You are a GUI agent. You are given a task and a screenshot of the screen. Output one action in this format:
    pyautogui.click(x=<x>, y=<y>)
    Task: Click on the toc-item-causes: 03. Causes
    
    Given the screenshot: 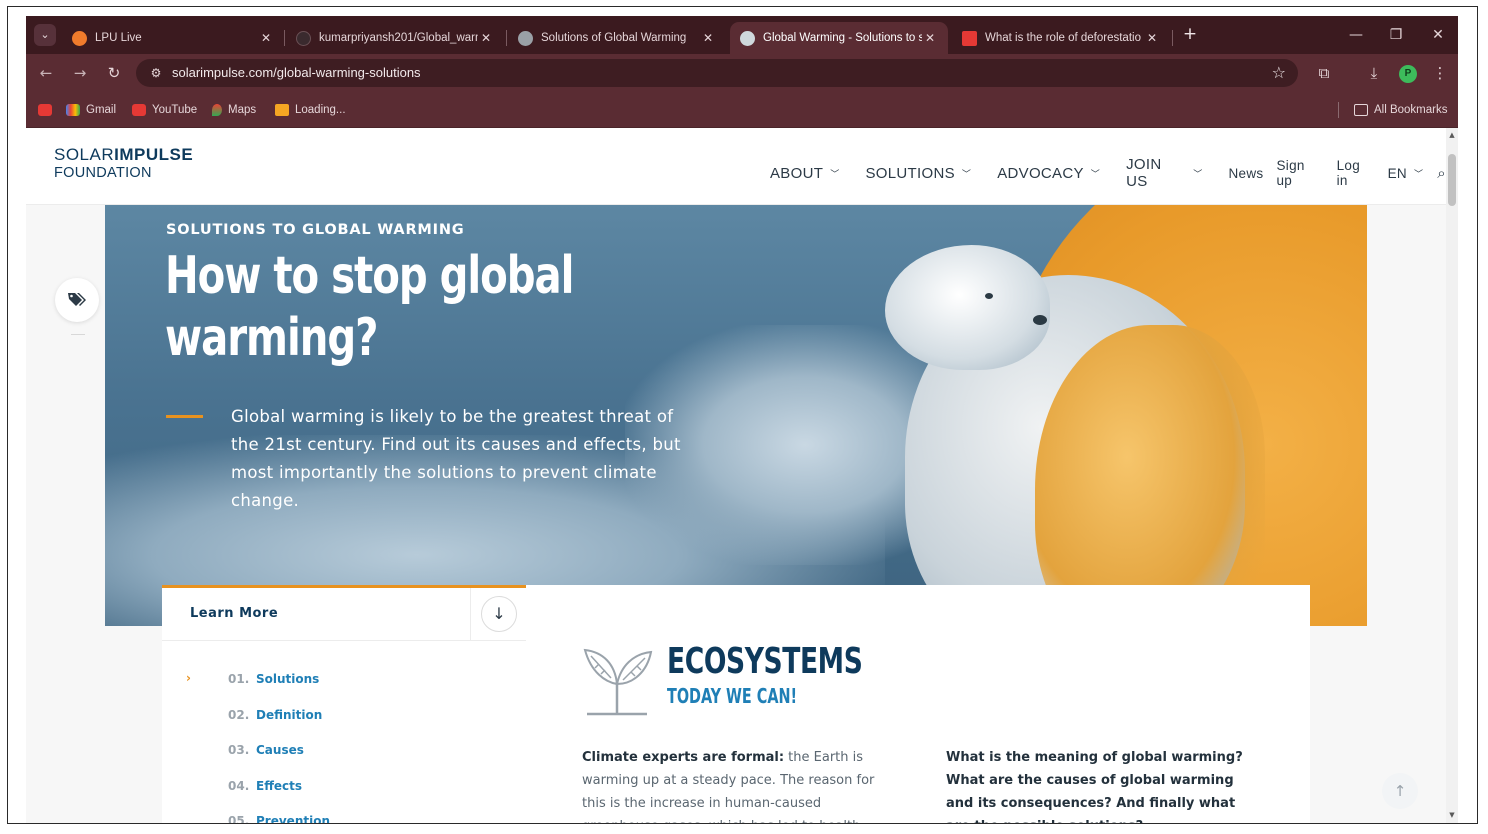 What is the action you would take?
    pyautogui.click(x=266, y=750)
    